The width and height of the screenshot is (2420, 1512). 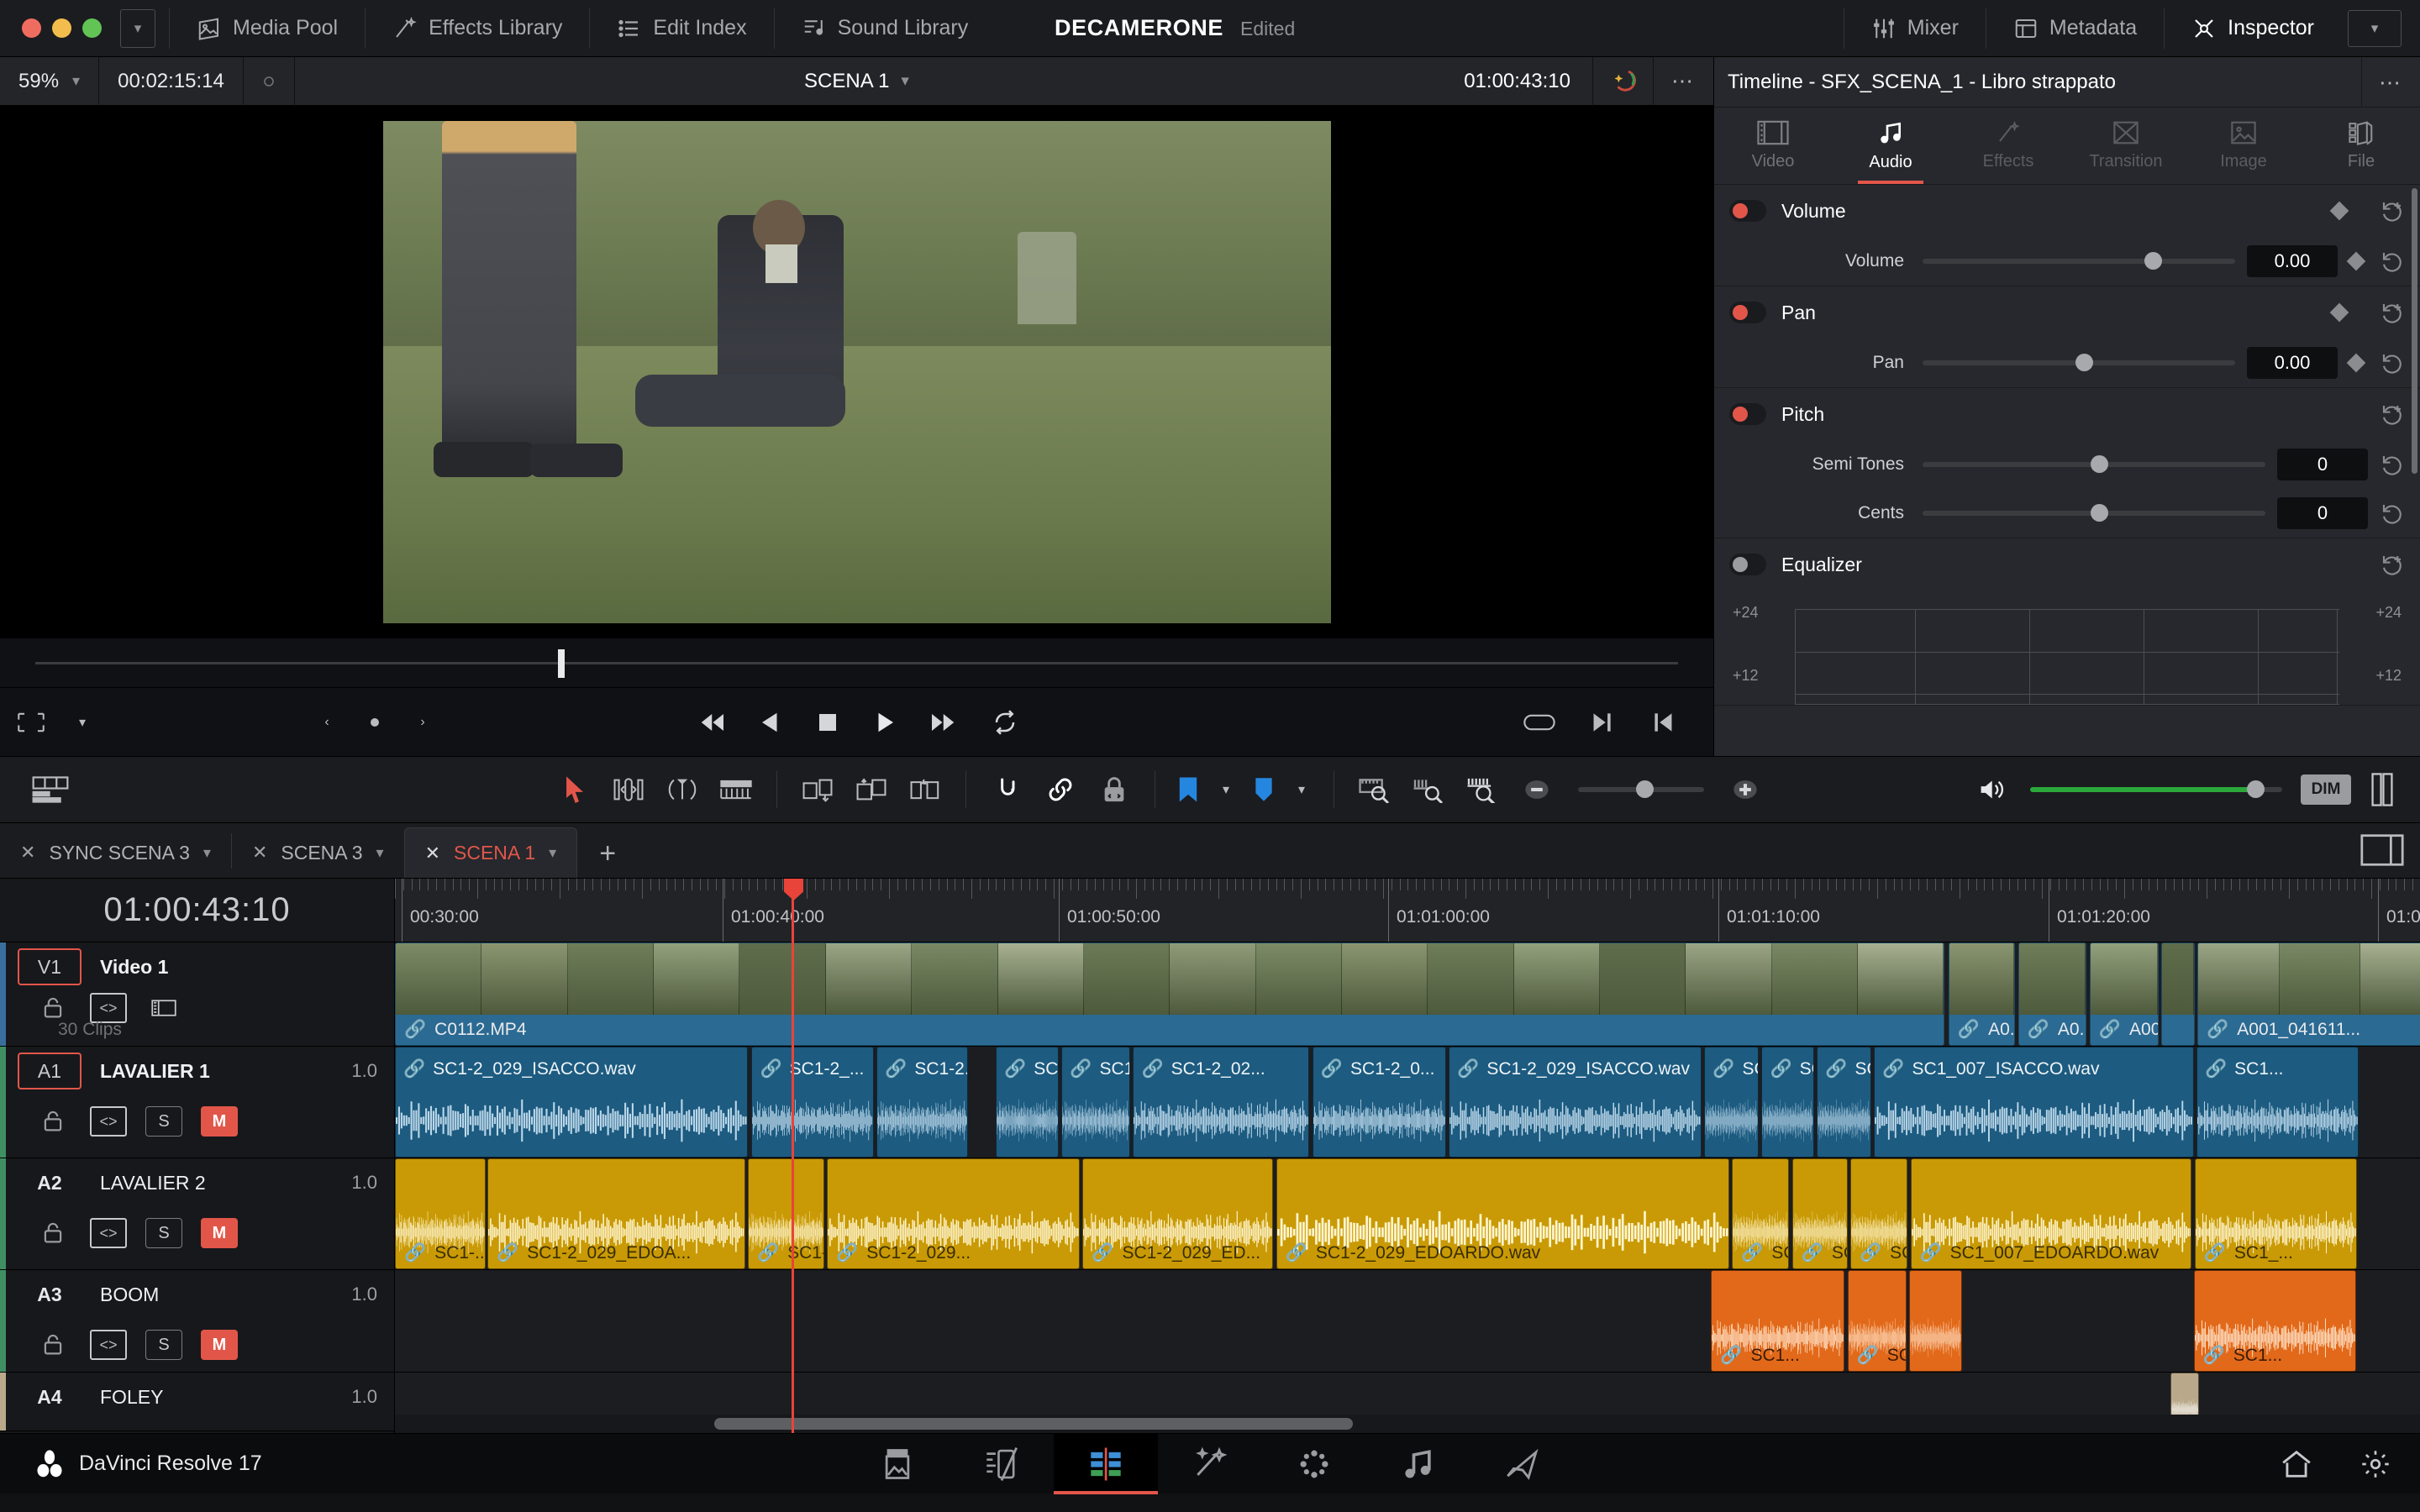 I want to click on track-name-v1: Video 1, so click(x=238, y=967).